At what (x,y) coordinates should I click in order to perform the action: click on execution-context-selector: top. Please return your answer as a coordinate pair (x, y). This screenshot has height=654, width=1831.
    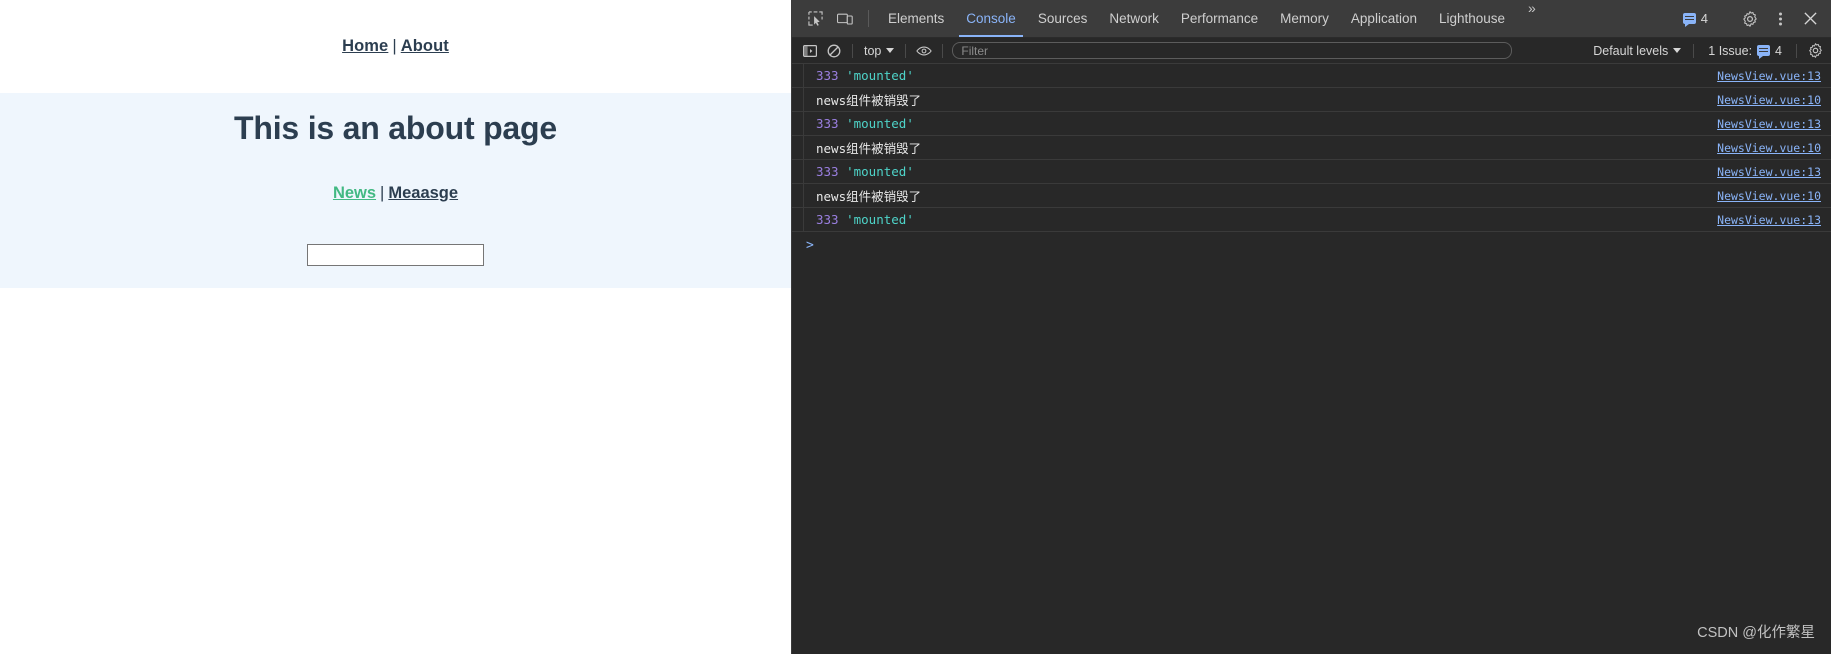
    Looking at the image, I should click on (879, 51).